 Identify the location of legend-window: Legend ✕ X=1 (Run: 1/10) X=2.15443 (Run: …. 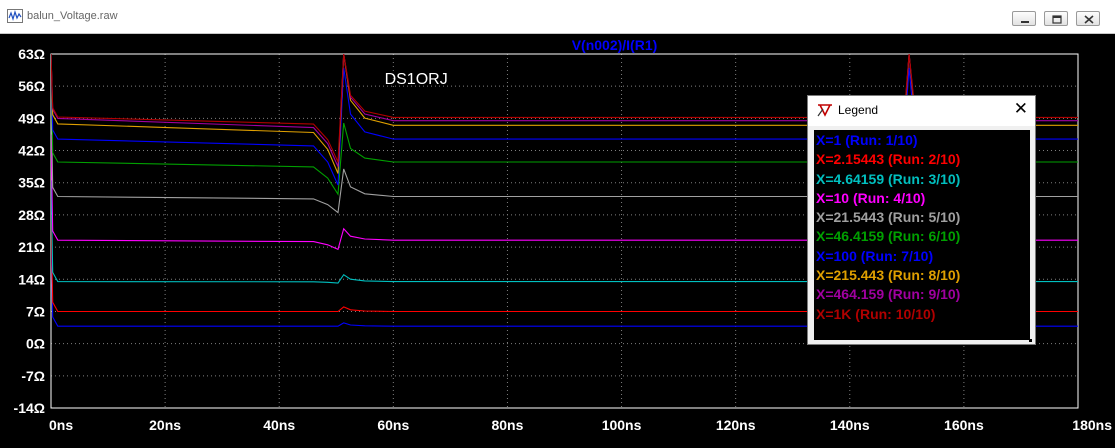
(921, 220).